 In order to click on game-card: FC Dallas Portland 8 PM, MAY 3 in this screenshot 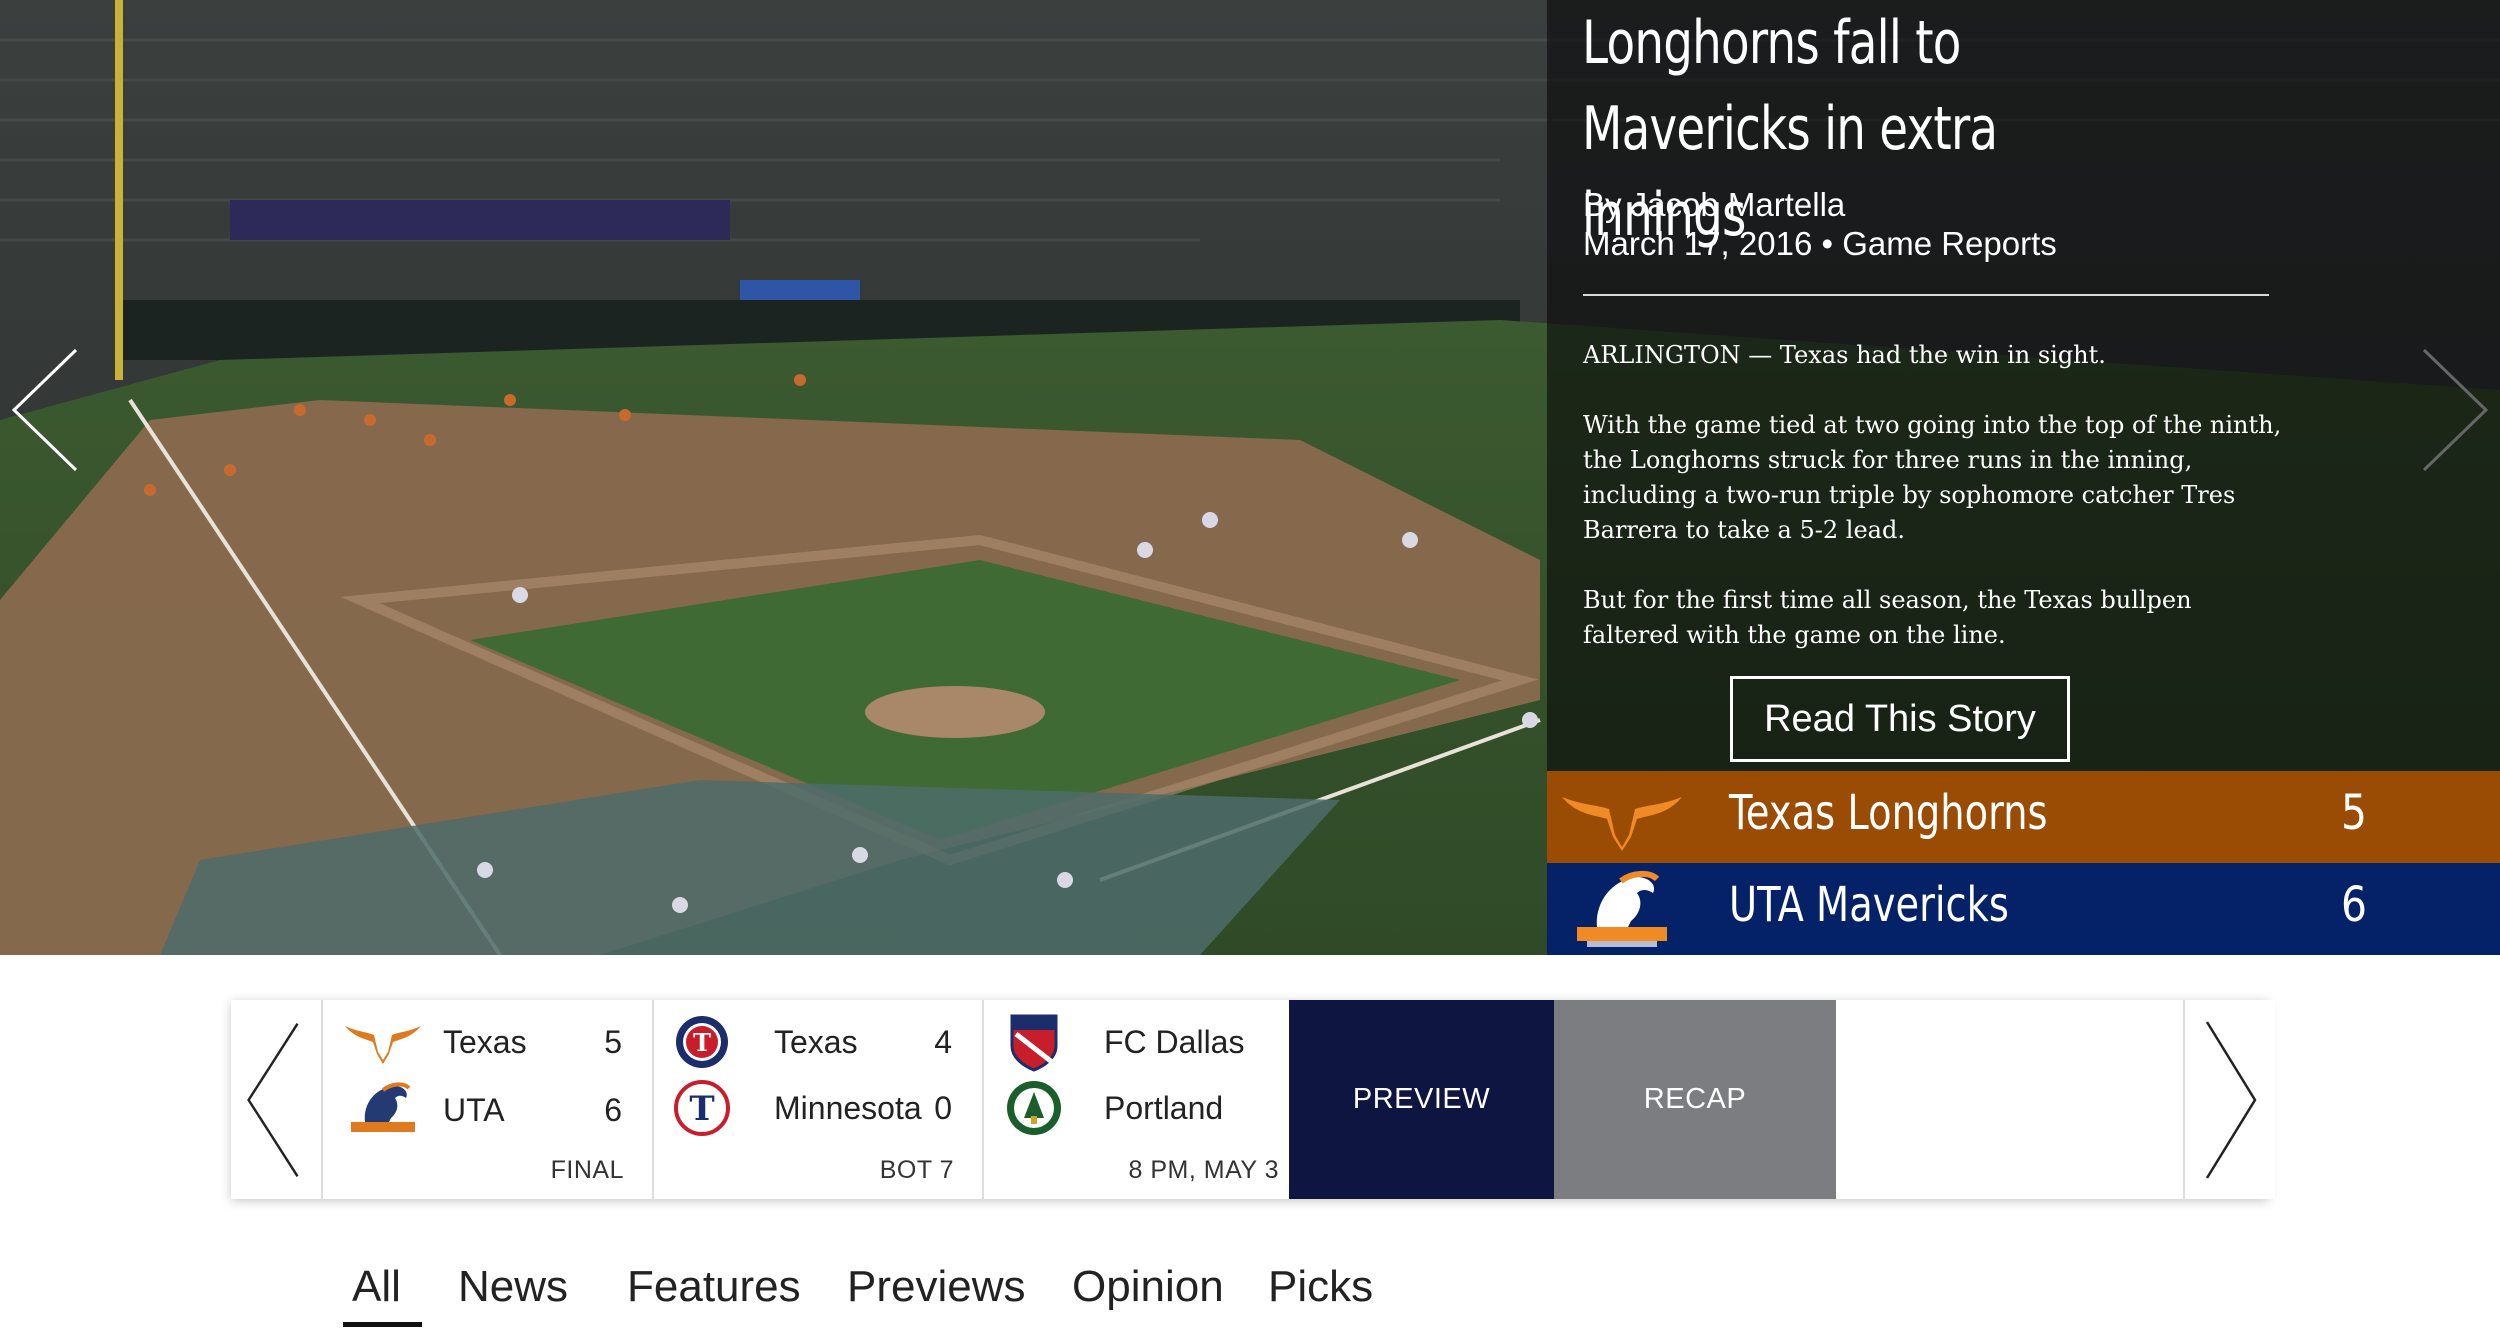, I will do `click(1136, 1099)`.